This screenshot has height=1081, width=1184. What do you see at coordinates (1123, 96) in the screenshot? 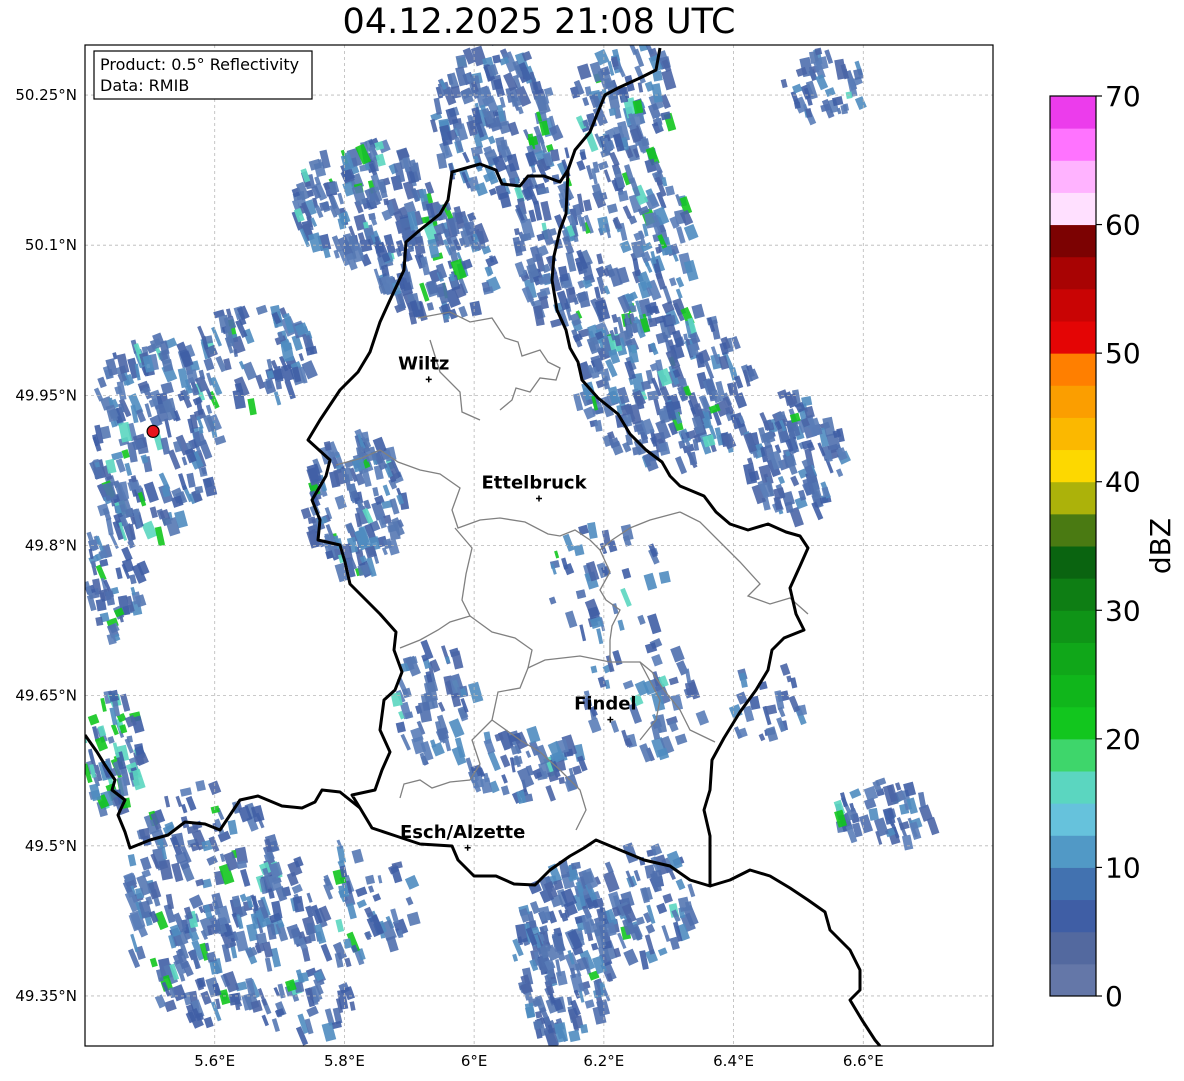
I see `colorbar-tick-label: 70` at bounding box center [1123, 96].